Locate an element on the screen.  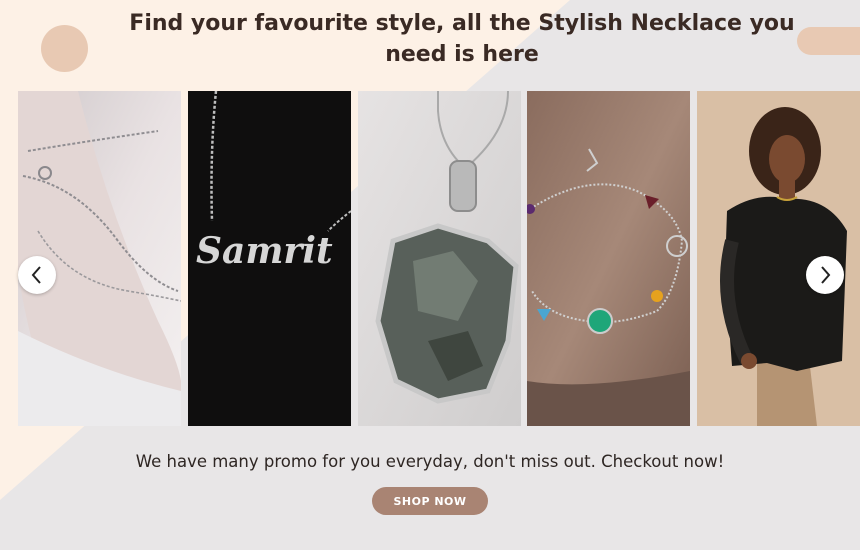
chevron-left-icon is located at coordinates (36, 275).